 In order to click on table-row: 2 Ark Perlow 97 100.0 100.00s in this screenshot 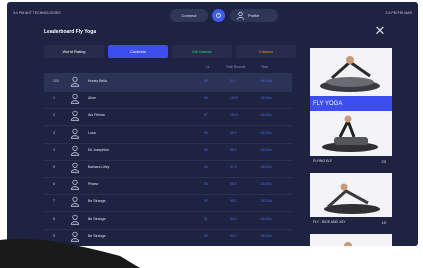, I will do `click(168, 117)`.